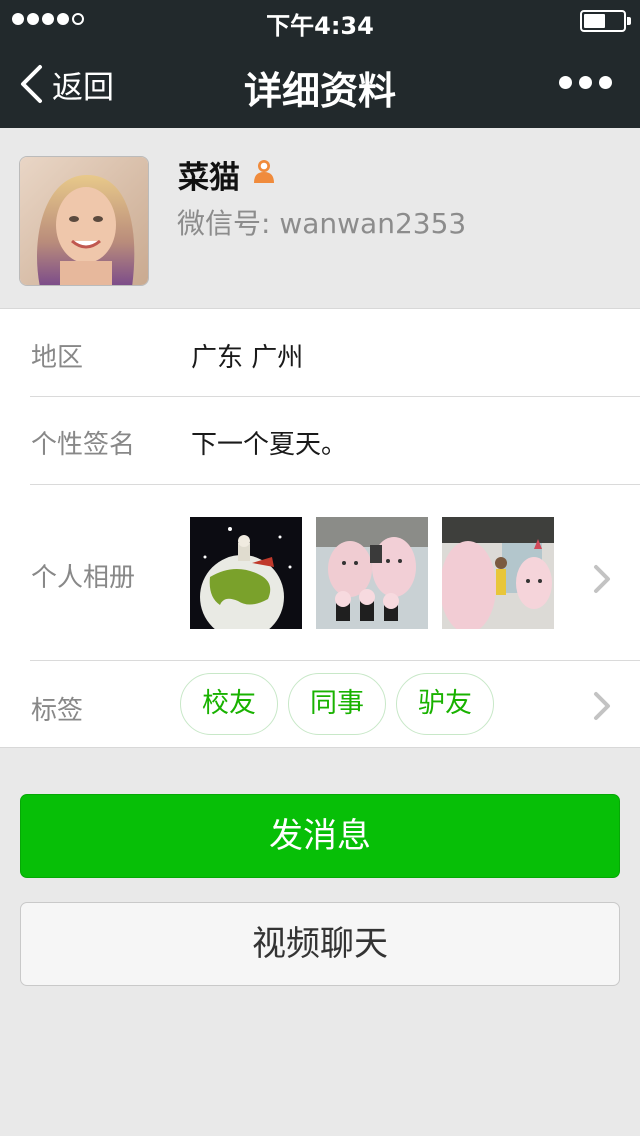 This screenshot has height=1136, width=640. I want to click on album-photo-costume, so click(498, 573).